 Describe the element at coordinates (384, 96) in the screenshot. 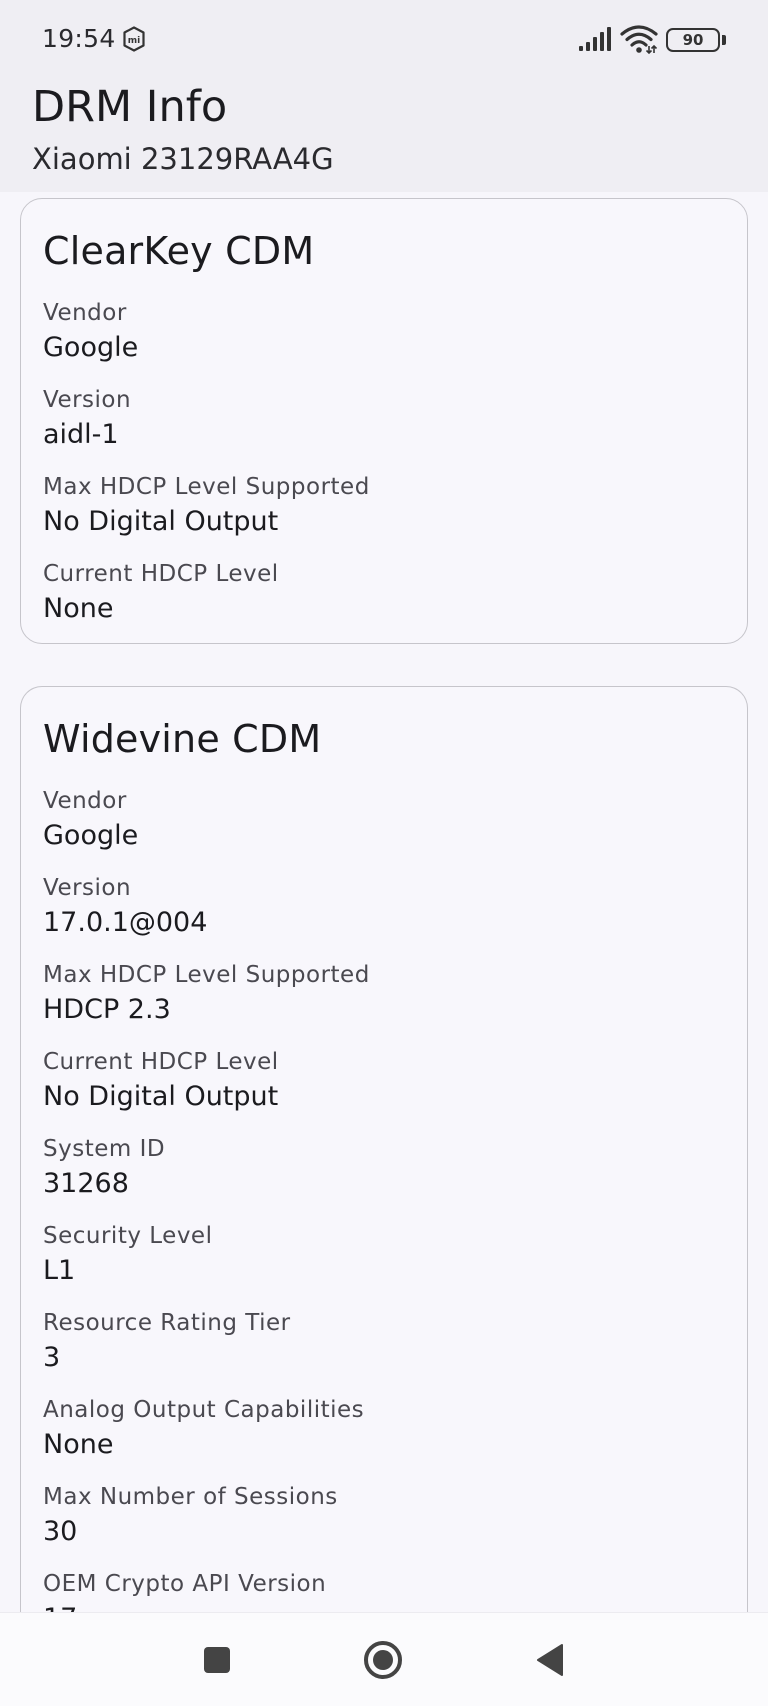

I see `top-bar: 19:54 mi 90 DRM Info Xiaomi 23129RAA4G` at that location.